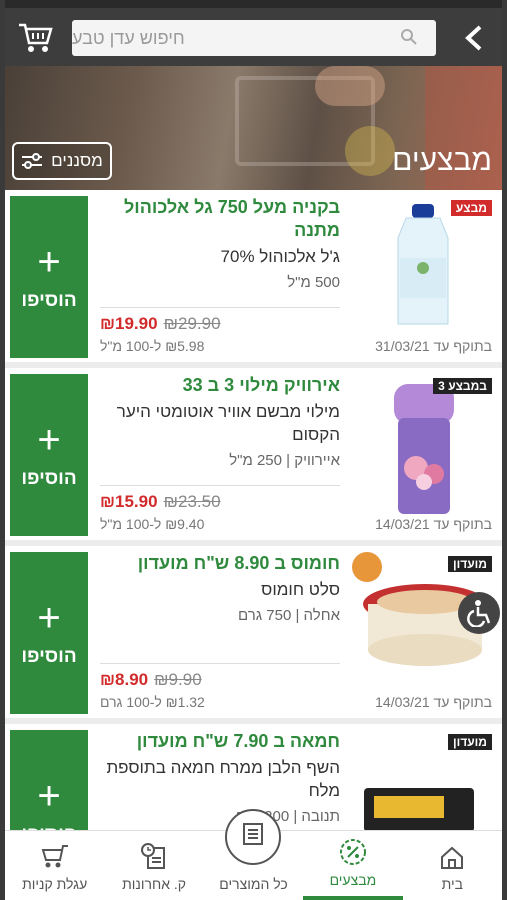 The width and height of the screenshot is (507, 900). Describe the element at coordinates (253, 834) in the screenshot. I see `list-icon` at that location.